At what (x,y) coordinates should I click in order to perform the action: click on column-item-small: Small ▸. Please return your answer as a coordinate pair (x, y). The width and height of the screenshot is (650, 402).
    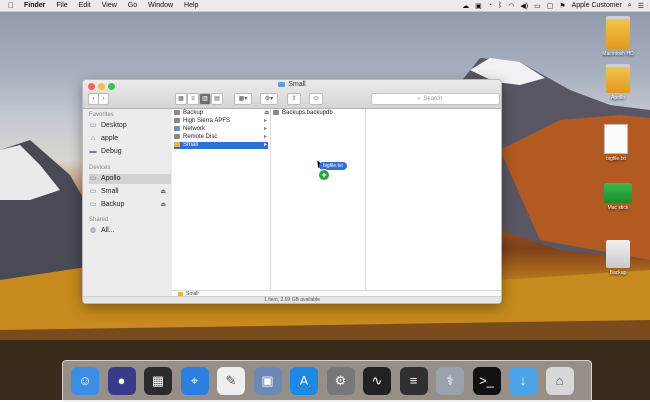
    Looking at the image, I should click on (221, 145).